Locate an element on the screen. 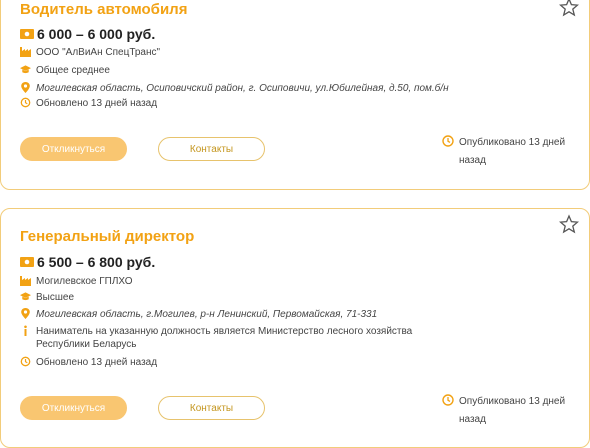  vacancy-title: Водитель автомобиля is located at coordinates (103, 9).